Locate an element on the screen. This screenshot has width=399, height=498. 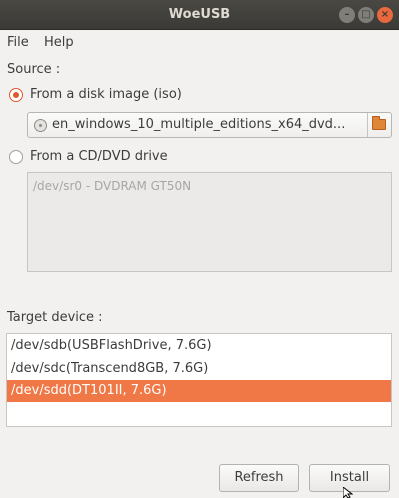
target-device-item: /dev/sdc(Transcend8GB, 7.6G) is located at coordinates (199, 369).